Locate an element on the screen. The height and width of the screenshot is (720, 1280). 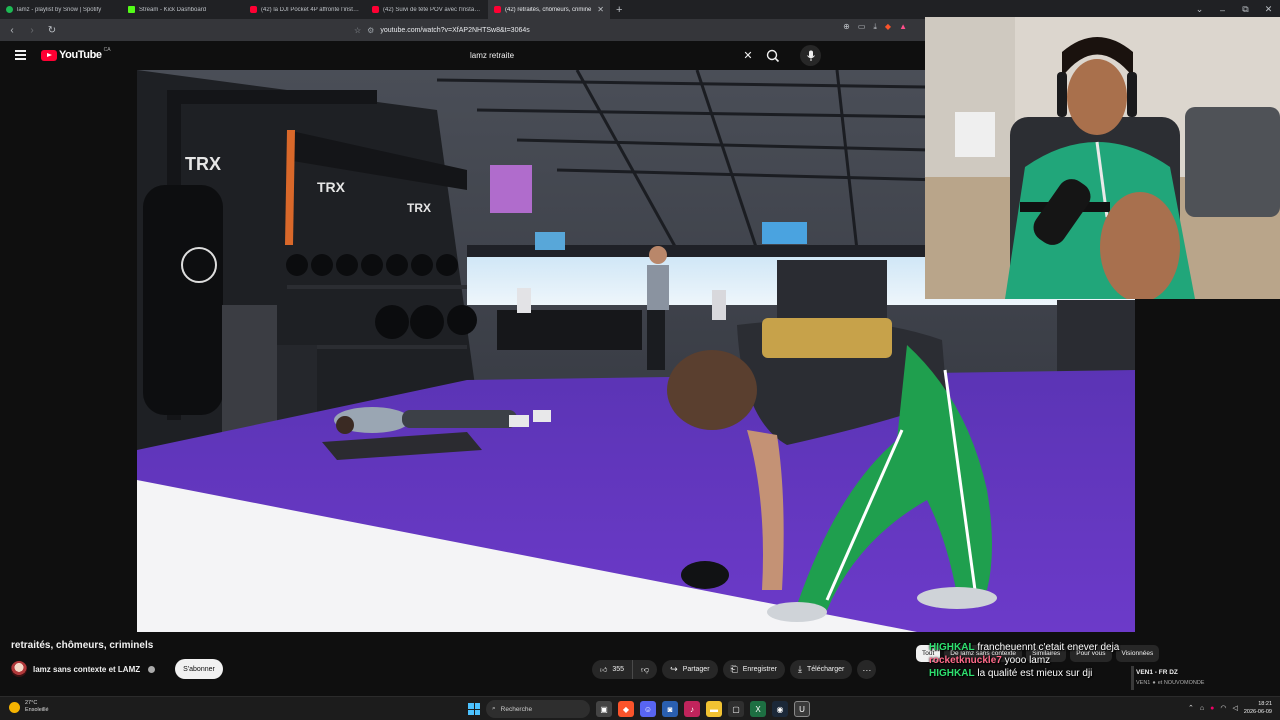
forward-icon: › is located at coordinates (32, 30).